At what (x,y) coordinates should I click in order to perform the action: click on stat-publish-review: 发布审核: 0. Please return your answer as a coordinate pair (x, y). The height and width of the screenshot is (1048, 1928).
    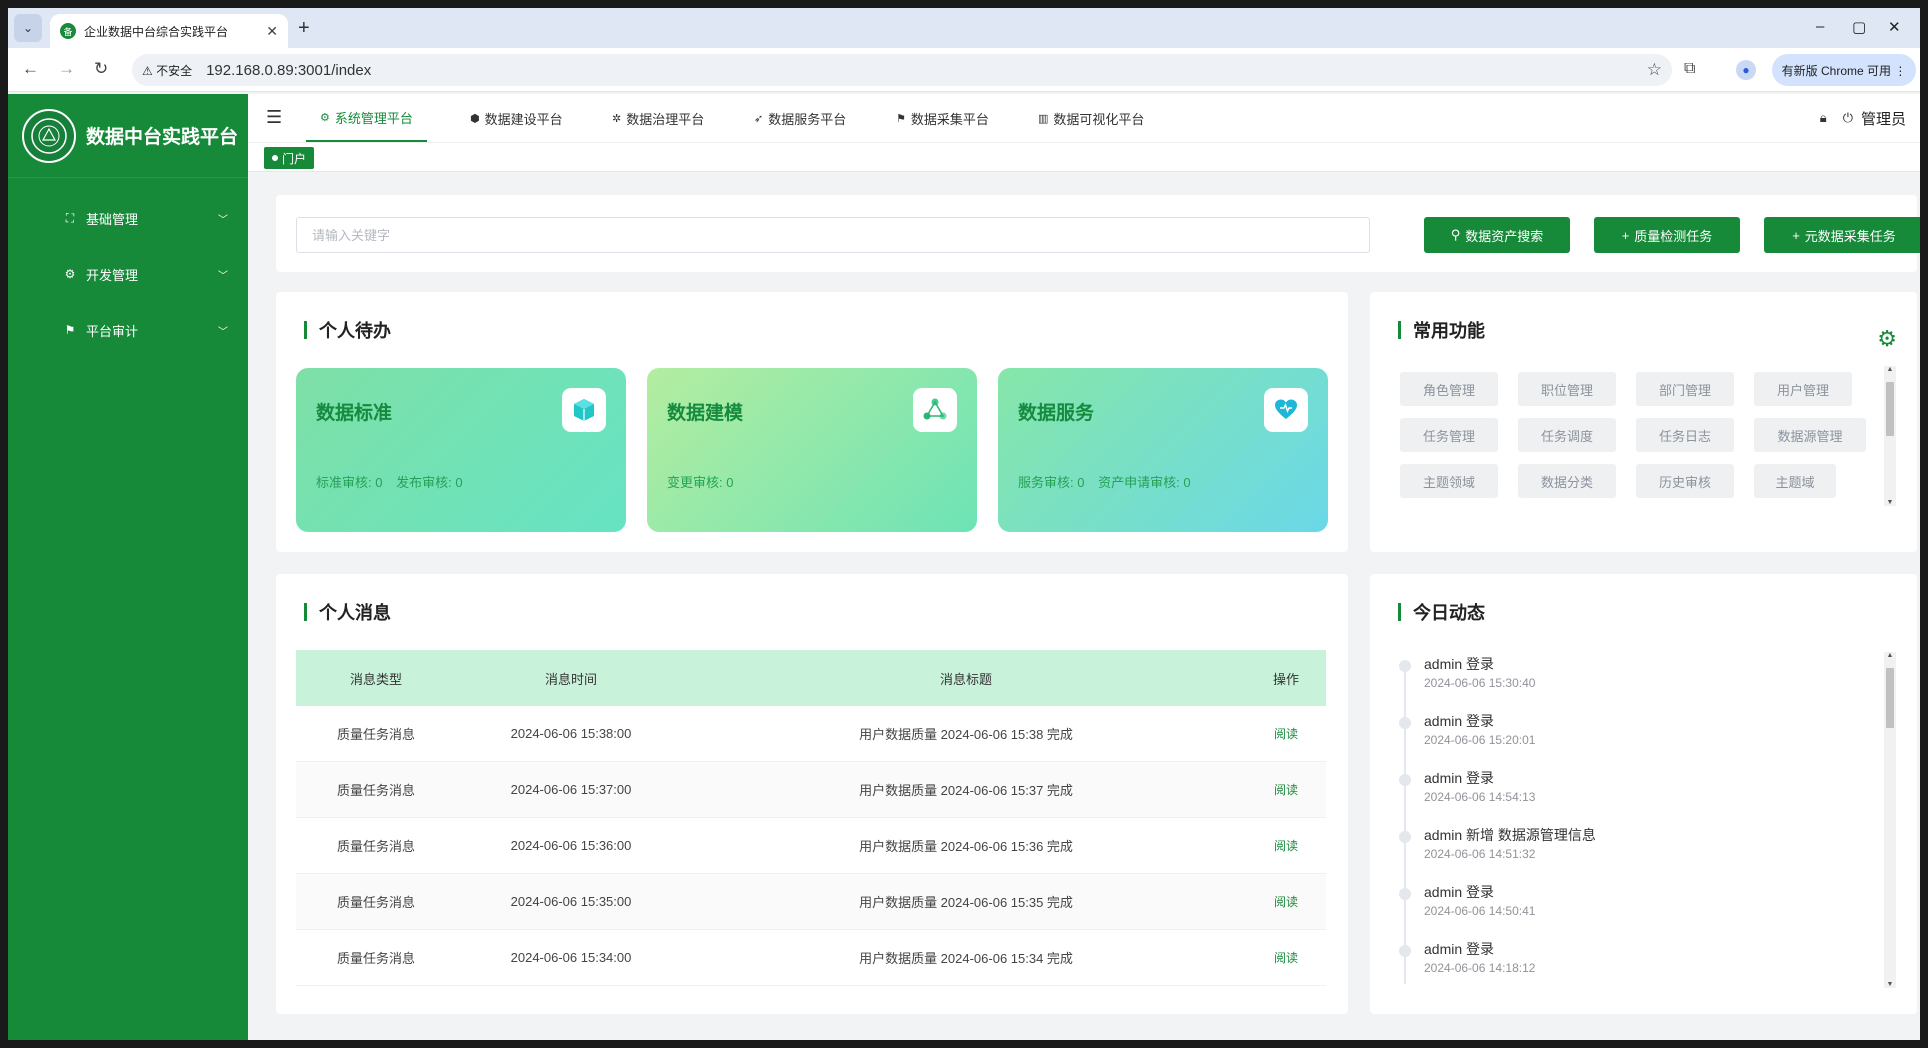
    Looking at the image, I should click on (429, 482).